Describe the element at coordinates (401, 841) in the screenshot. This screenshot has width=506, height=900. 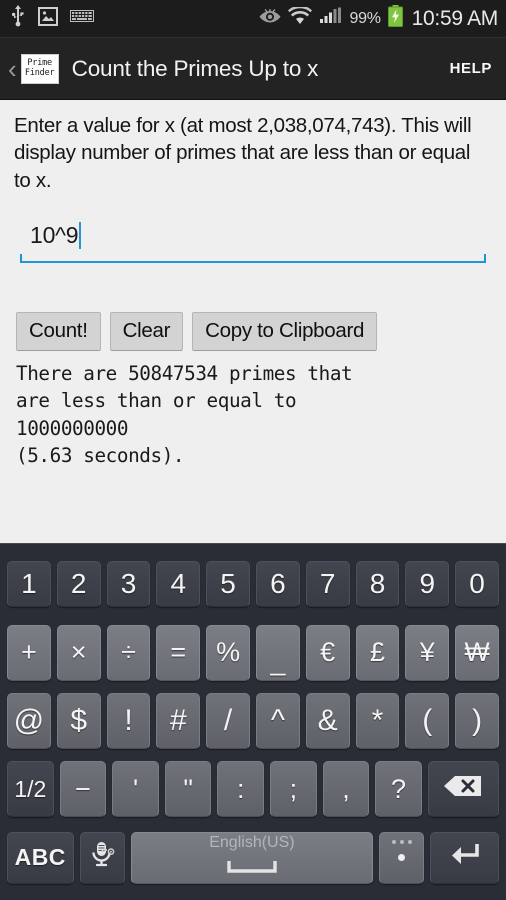
I see `period-more-dots-icon` at that location.